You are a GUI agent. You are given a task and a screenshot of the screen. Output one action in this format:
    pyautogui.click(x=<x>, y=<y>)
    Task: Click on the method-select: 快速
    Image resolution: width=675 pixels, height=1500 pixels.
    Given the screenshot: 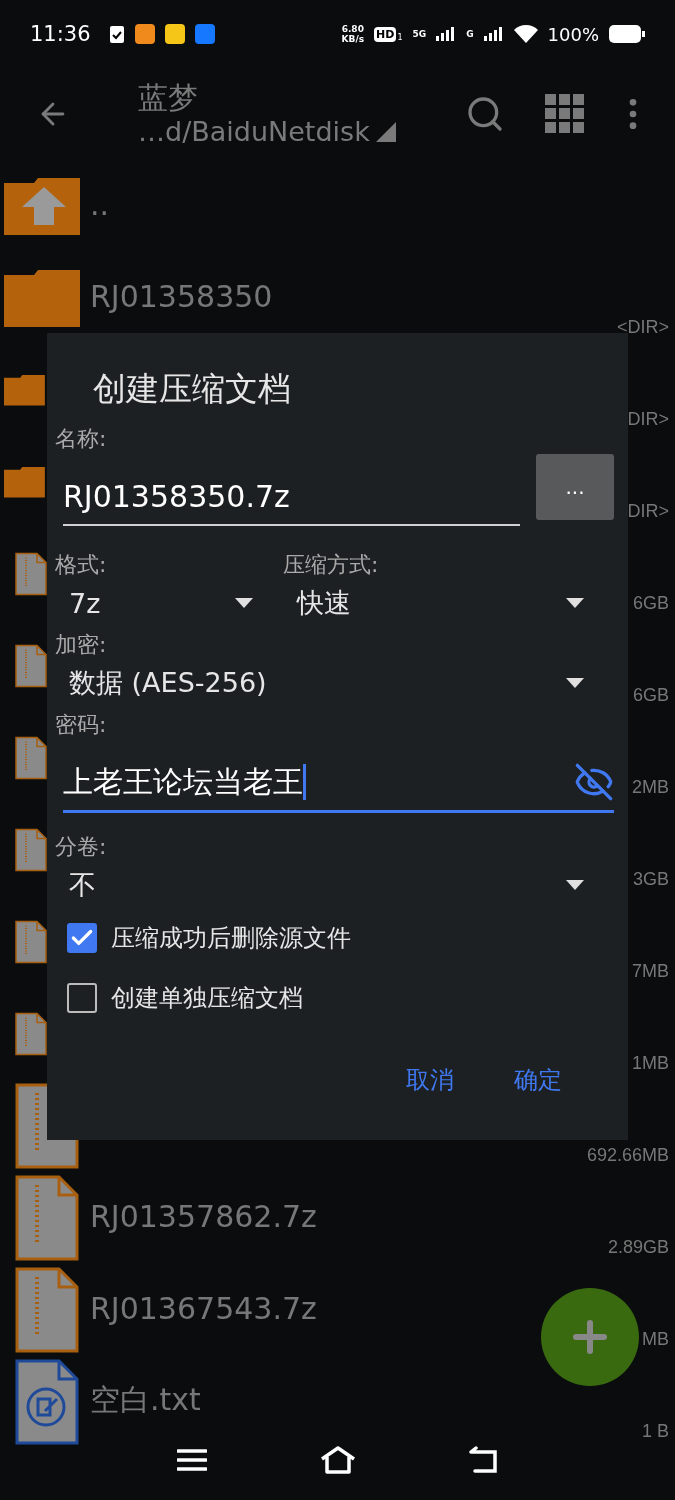 What is the action you would take?
    pyautogui.click(x=448, y=603)
    